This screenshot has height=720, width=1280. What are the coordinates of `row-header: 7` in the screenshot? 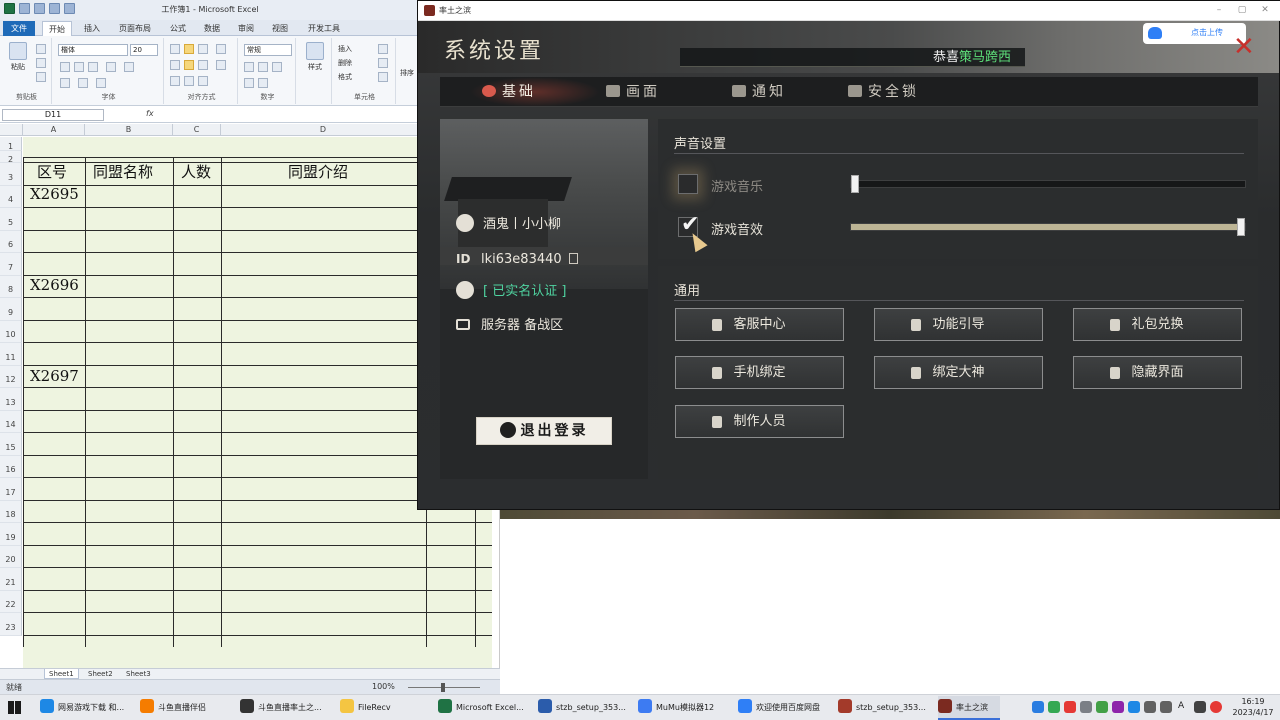 It's located at (11, 264).